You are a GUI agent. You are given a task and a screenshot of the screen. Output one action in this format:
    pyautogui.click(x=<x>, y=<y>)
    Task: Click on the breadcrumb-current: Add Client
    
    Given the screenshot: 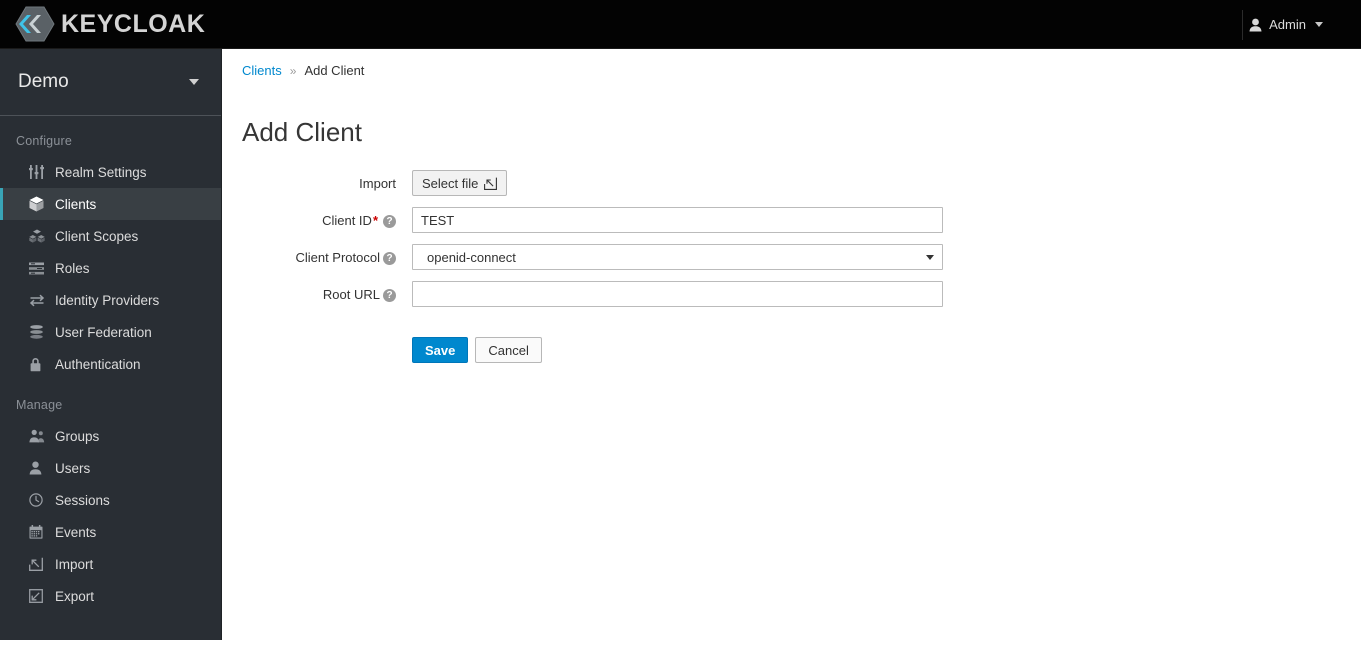 What is the action you would take?
    pyautogui.click(x=334, y=70)
    